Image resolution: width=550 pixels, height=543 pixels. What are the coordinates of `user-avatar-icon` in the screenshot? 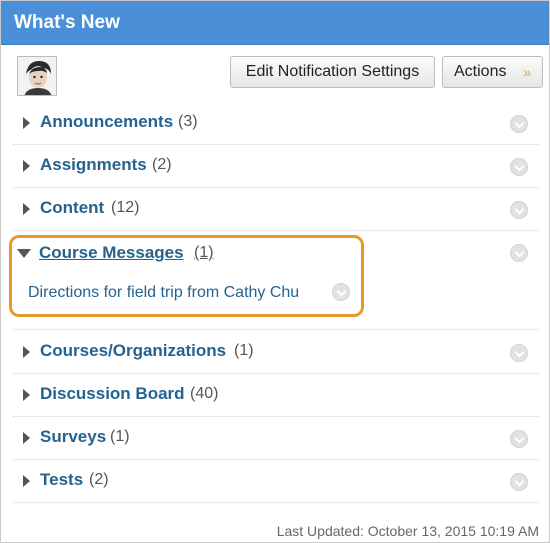 It's located at (37, 76).